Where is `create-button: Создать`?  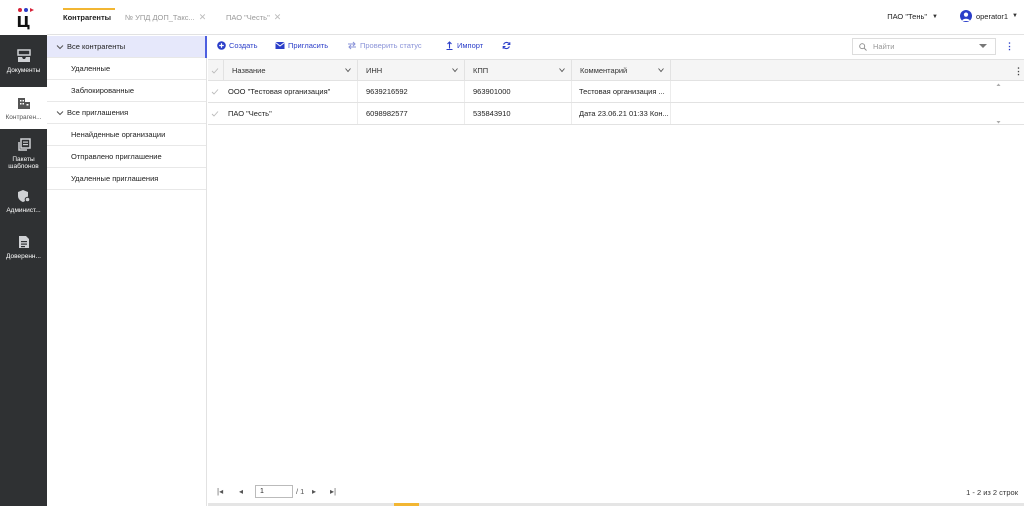
create-button: Создать is located at coordinates (237, 45).